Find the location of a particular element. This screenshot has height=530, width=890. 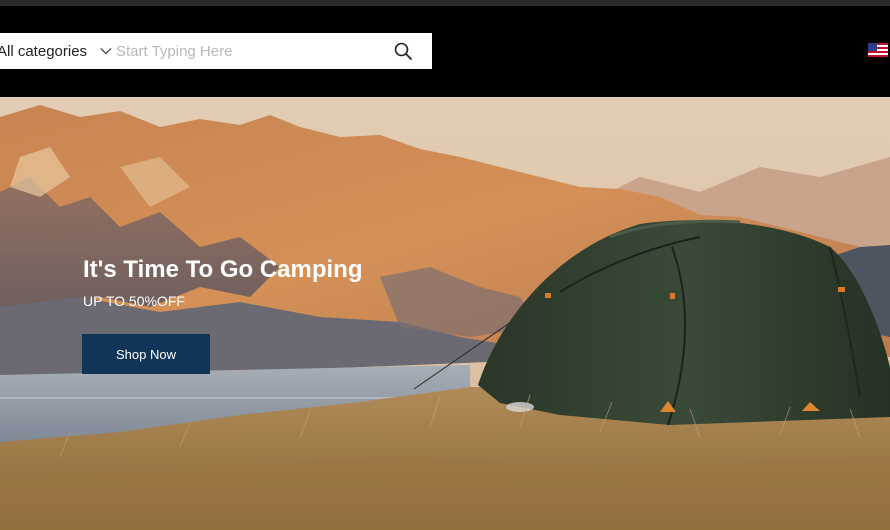

hero-title: It's Time To Go Camping is located at coordinates (223, 269).